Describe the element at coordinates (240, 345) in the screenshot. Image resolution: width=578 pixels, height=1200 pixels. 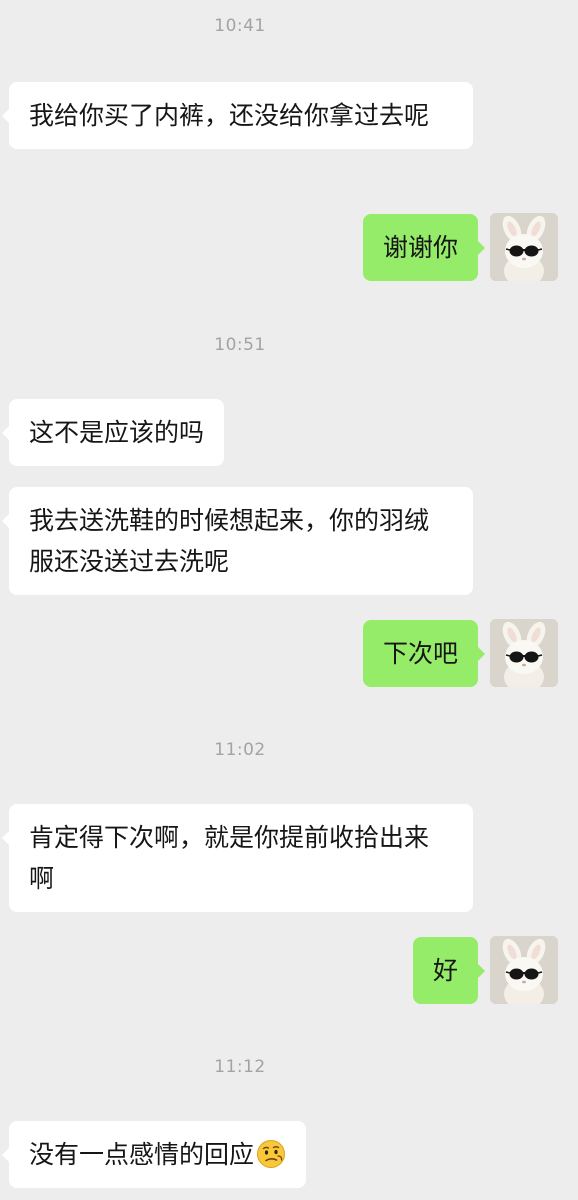
I see `timestamp: 10:51` at that location.